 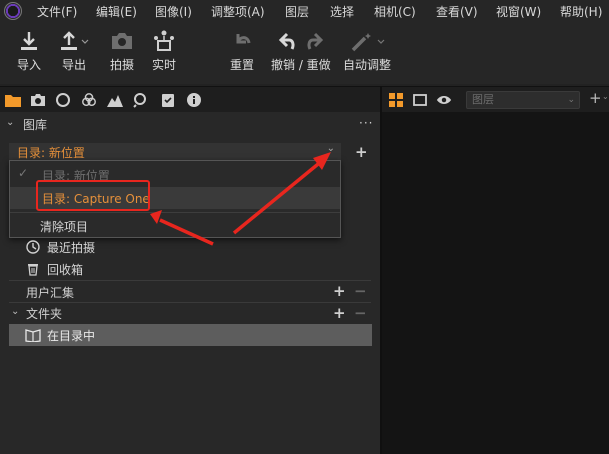 What do you see at coordinates (175, 152) in the screenshot?
I see `catalog-select: 目录: 新位置 ⌄` at bounding box center [175, 152].